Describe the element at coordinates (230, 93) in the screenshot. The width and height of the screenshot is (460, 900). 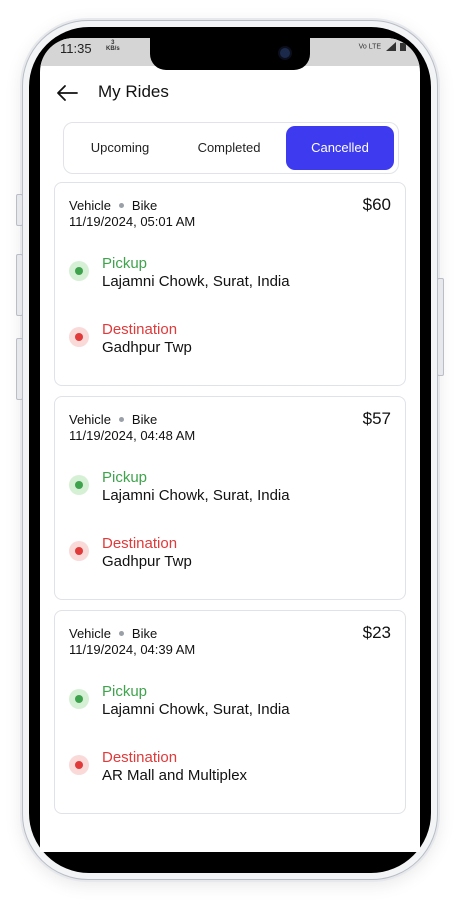
I see `header: My Rides` at that location.